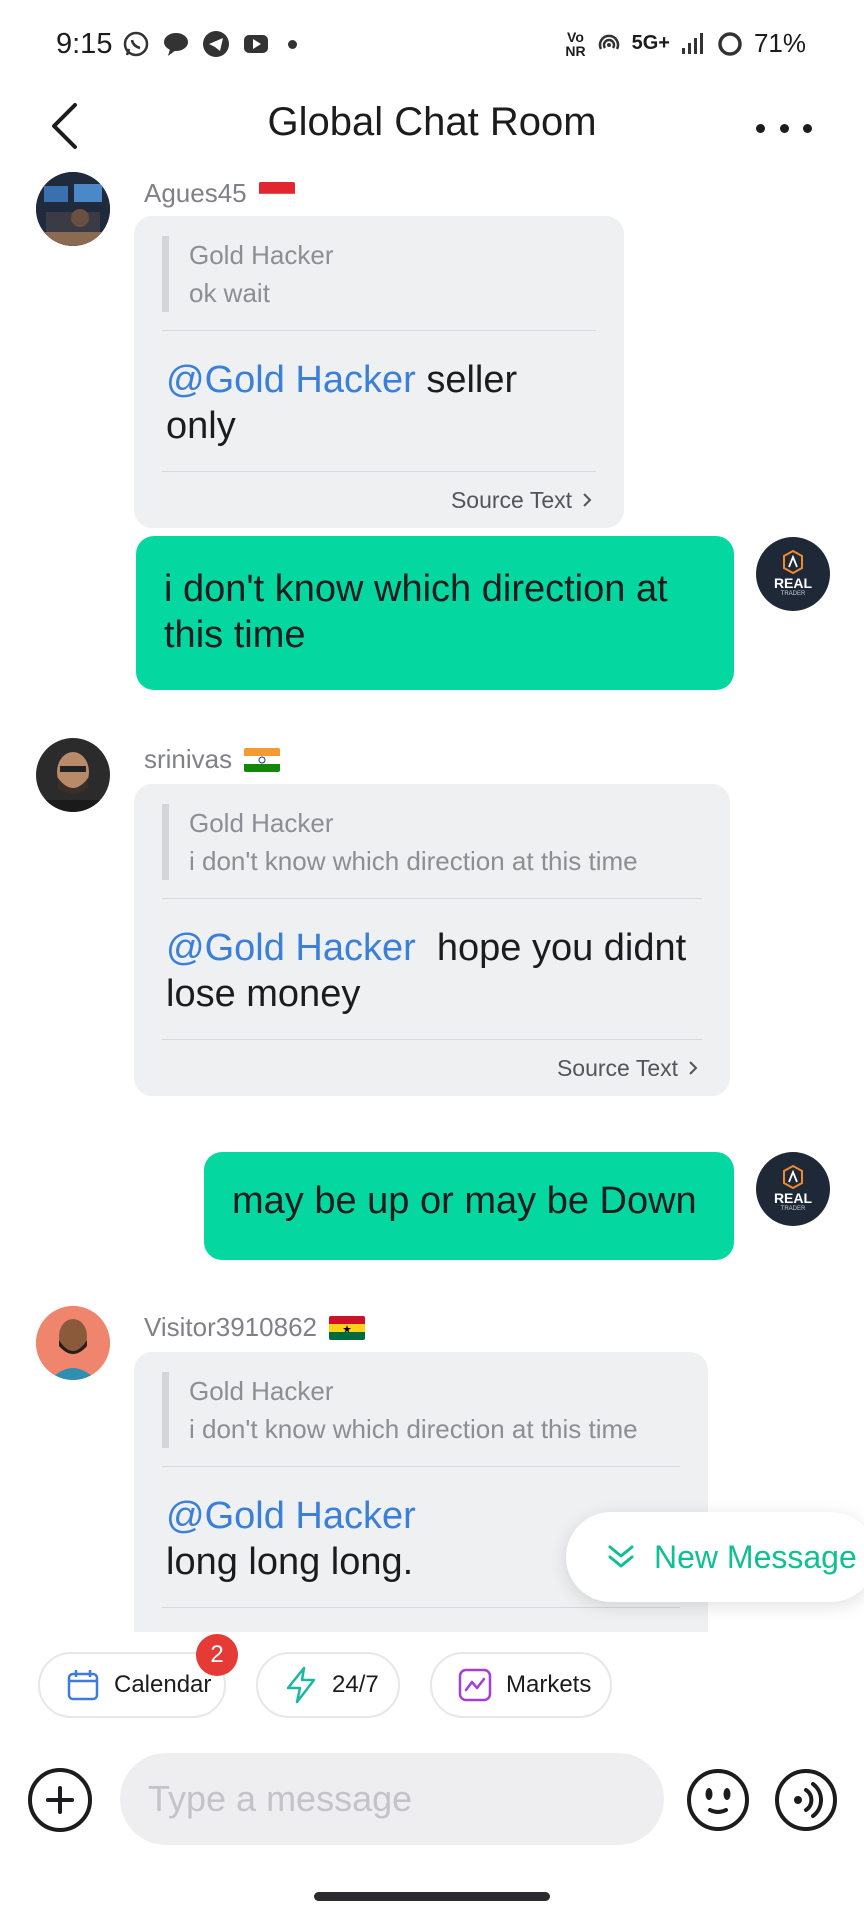  Describe the element at coordinates (262, 759) in the screenshot. I see `india-flag-icon` at that location.